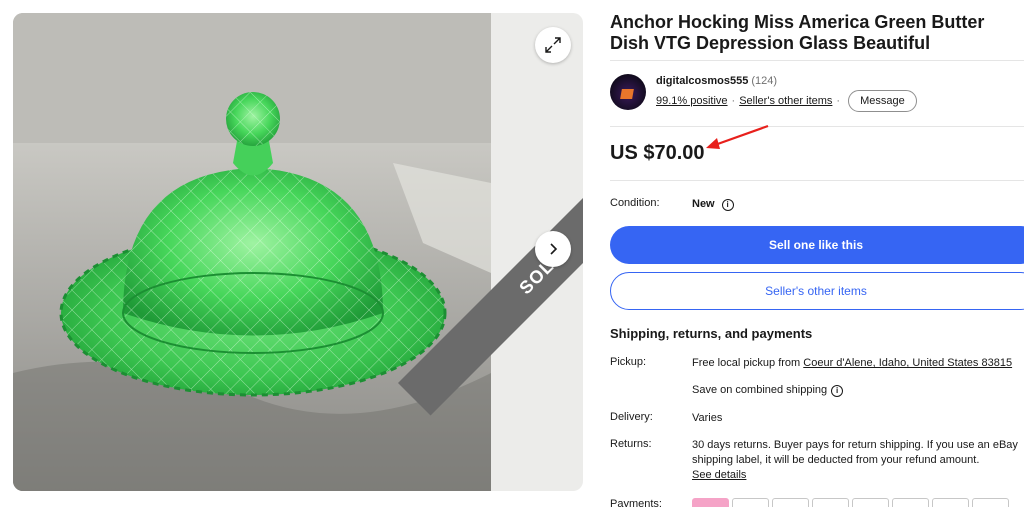 This screenshot has width=1024, height=507. Describe the element at coordinates (950, 502) in the screenshot. I see `discover-icon` at that location.